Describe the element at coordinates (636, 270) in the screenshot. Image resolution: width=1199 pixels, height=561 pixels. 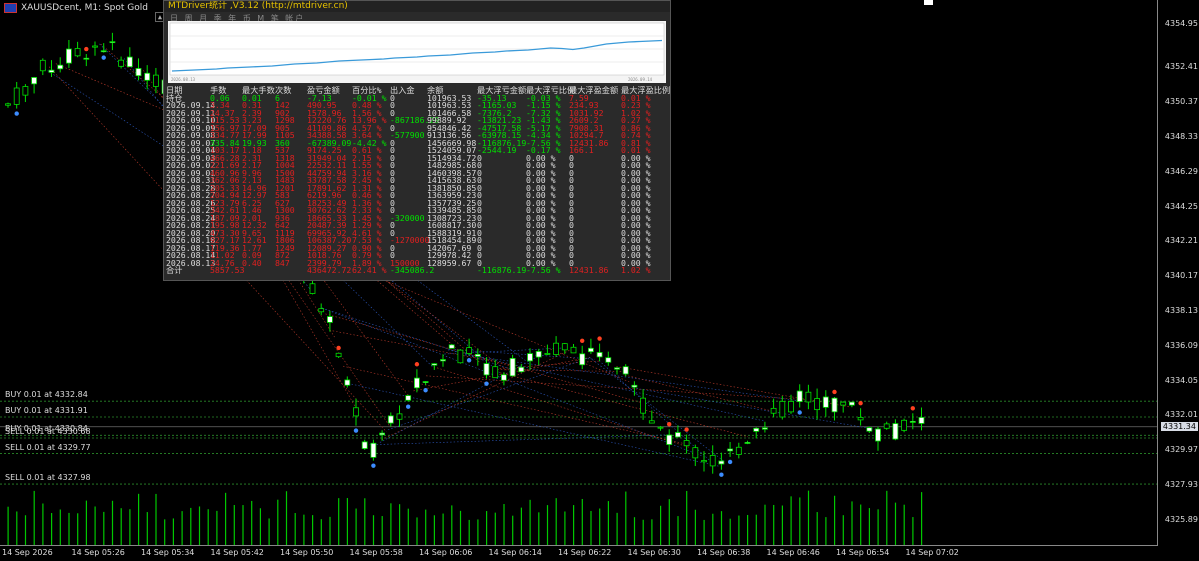
I see `stats-cell: 1.02 %` at that location.